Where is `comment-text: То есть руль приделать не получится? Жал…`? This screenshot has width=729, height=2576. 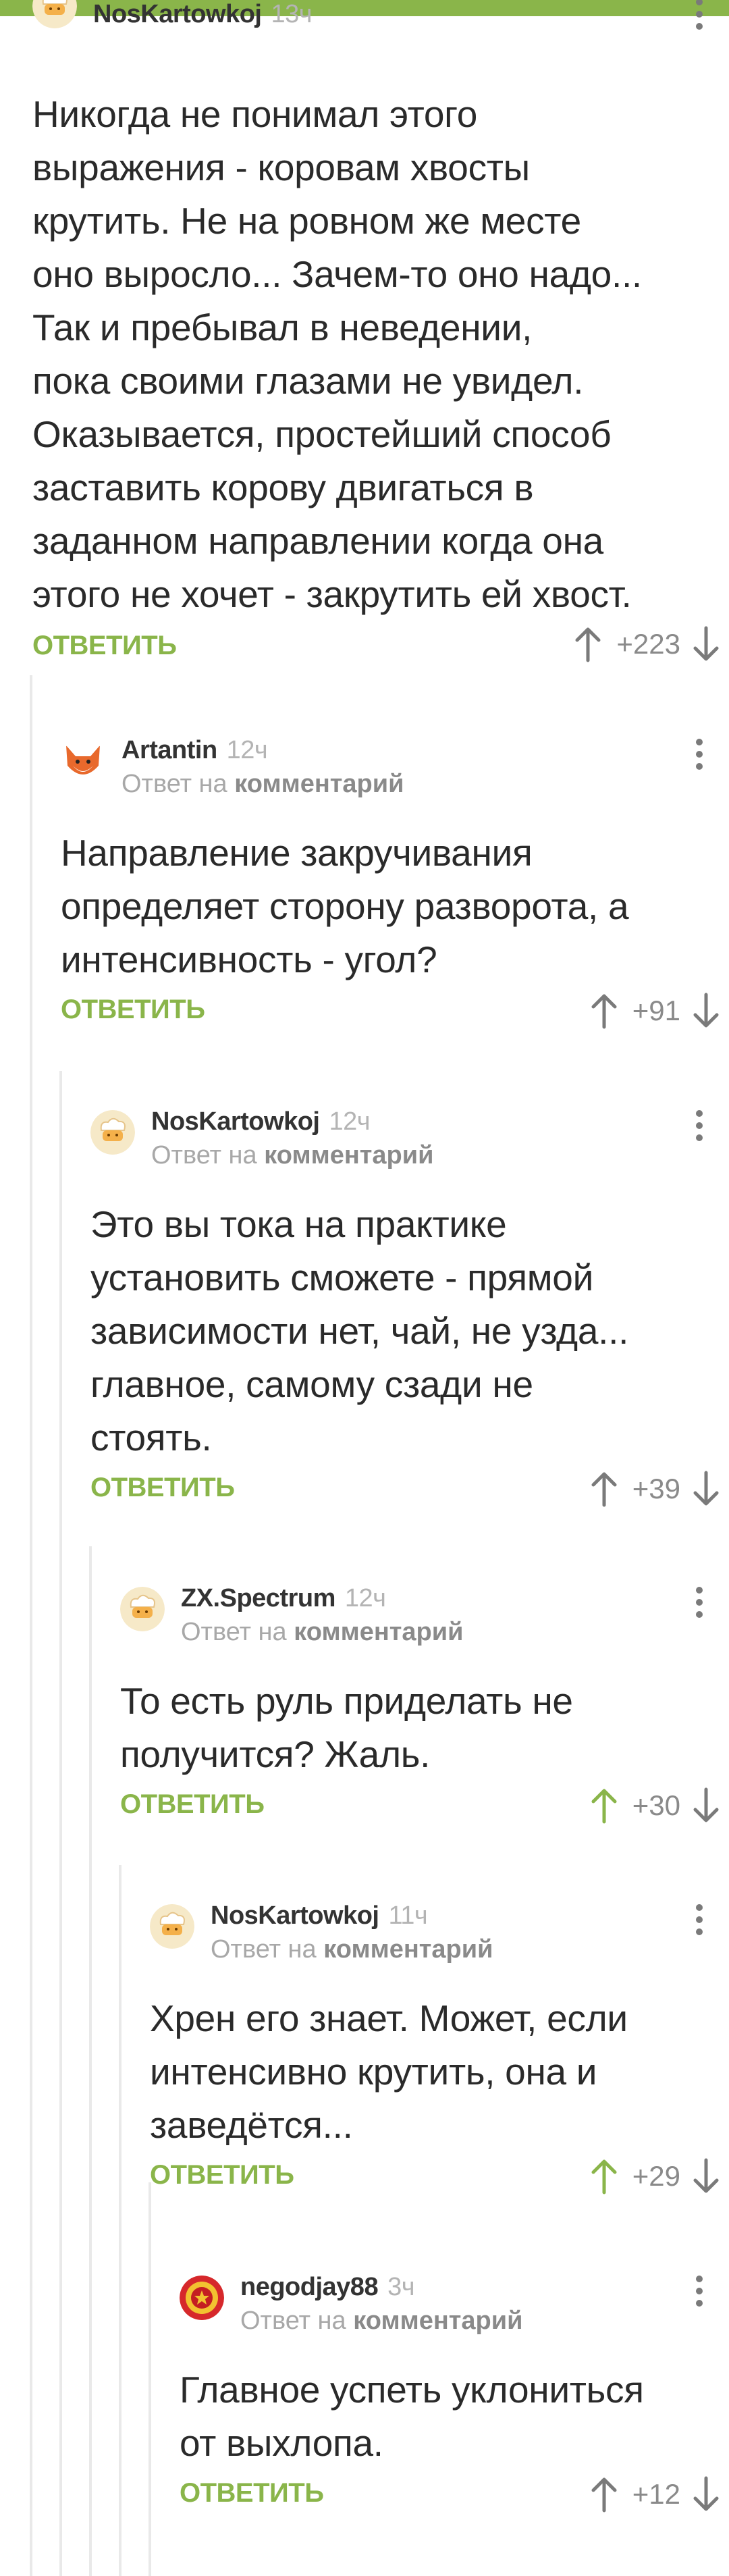
comment-text: То есть руль приделать не получится? Жал… is located at coordinates (346, 1728).